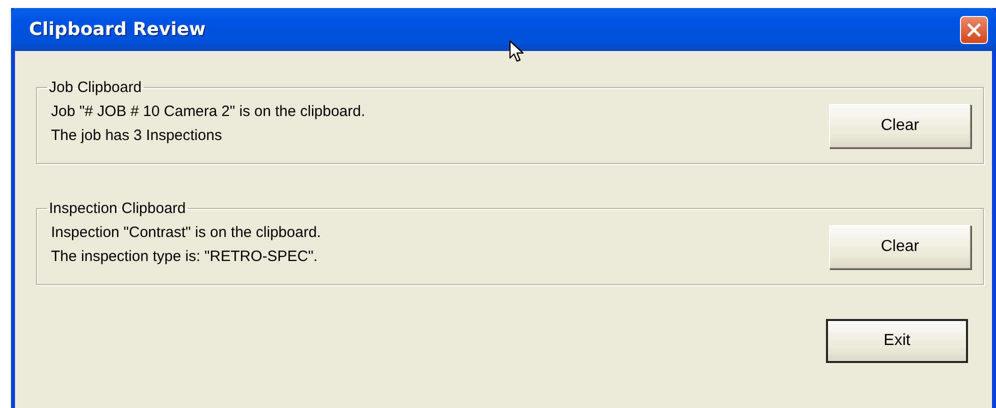  What do you see at coordinates (95, 87) in the screenshot?
I see `group-legend: Job Clipboard` at bounding box center [95, 87].